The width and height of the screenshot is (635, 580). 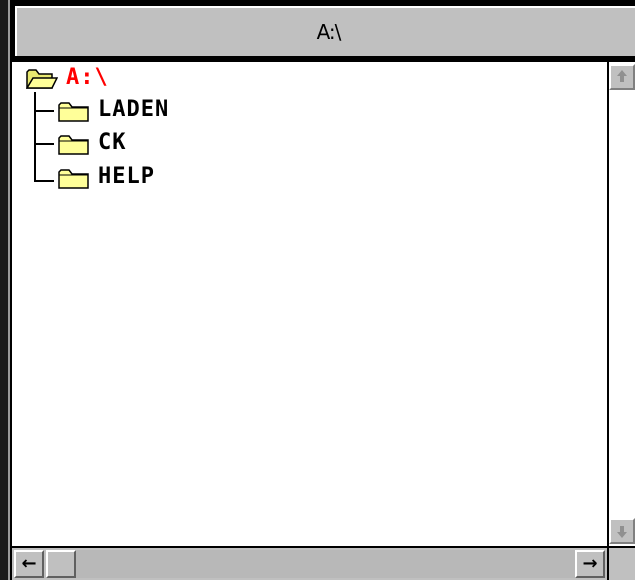 I want to click on scroll-up-button, so click(x=622, y=77).